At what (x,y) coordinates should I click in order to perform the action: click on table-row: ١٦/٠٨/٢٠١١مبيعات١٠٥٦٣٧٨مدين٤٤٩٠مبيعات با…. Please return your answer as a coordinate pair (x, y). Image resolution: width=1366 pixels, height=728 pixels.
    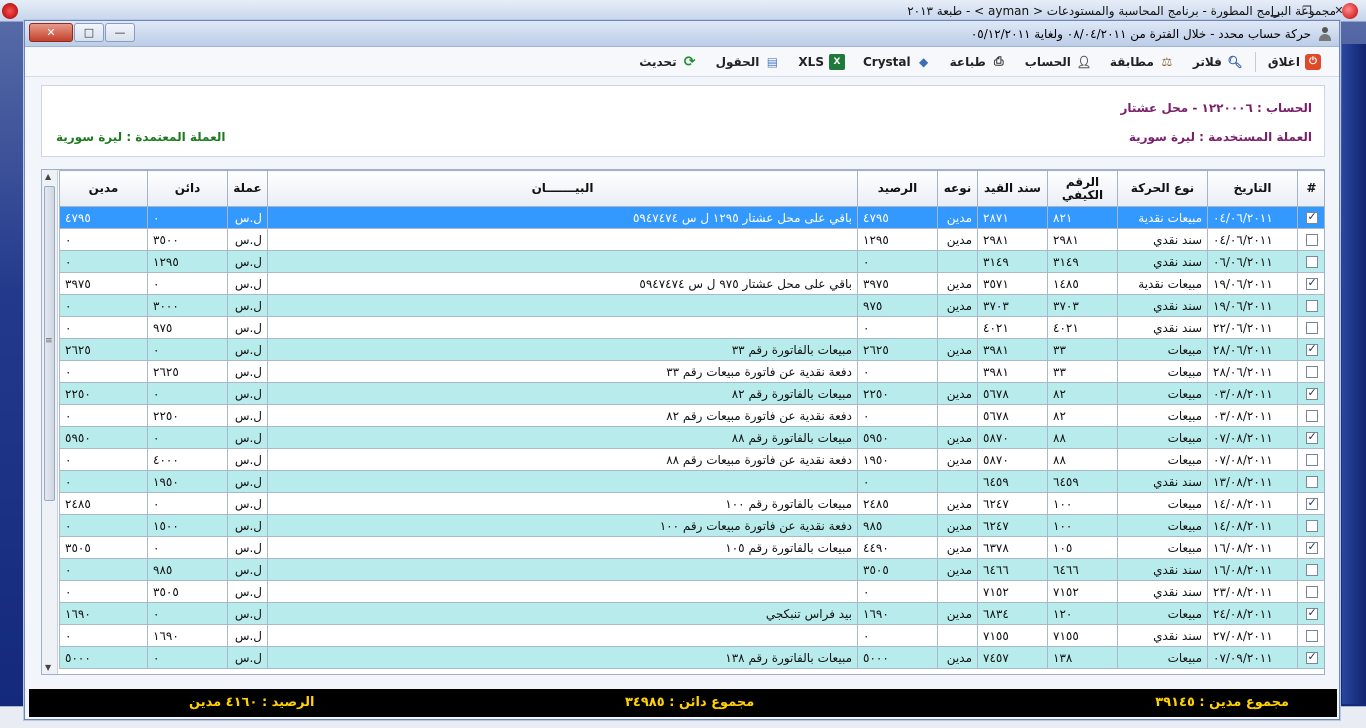
    Looking at the image, I should click on (691, 547).